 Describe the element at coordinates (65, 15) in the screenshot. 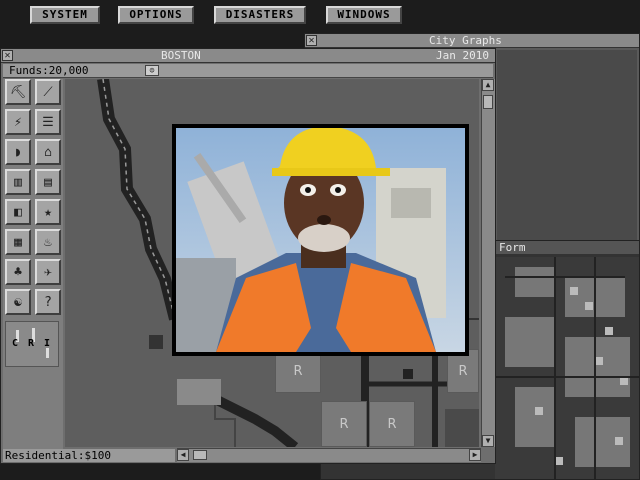

I see `menu-system: SYSTEM` at that location.